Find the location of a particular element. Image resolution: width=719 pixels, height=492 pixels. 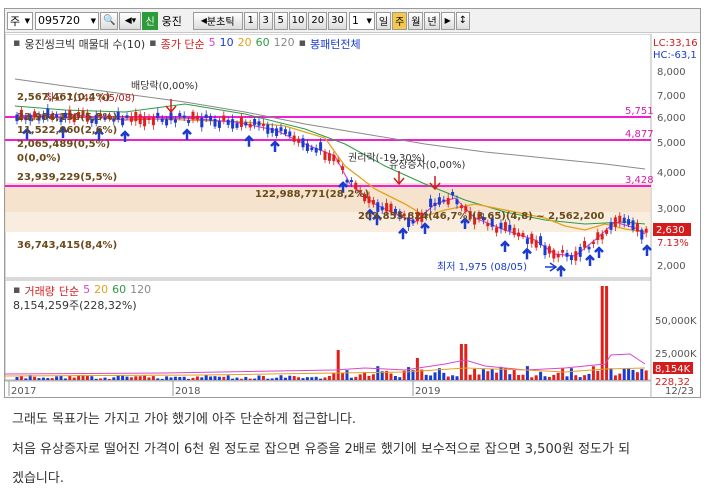

price-tick: 7,000 is located at coordinates (671, 96).